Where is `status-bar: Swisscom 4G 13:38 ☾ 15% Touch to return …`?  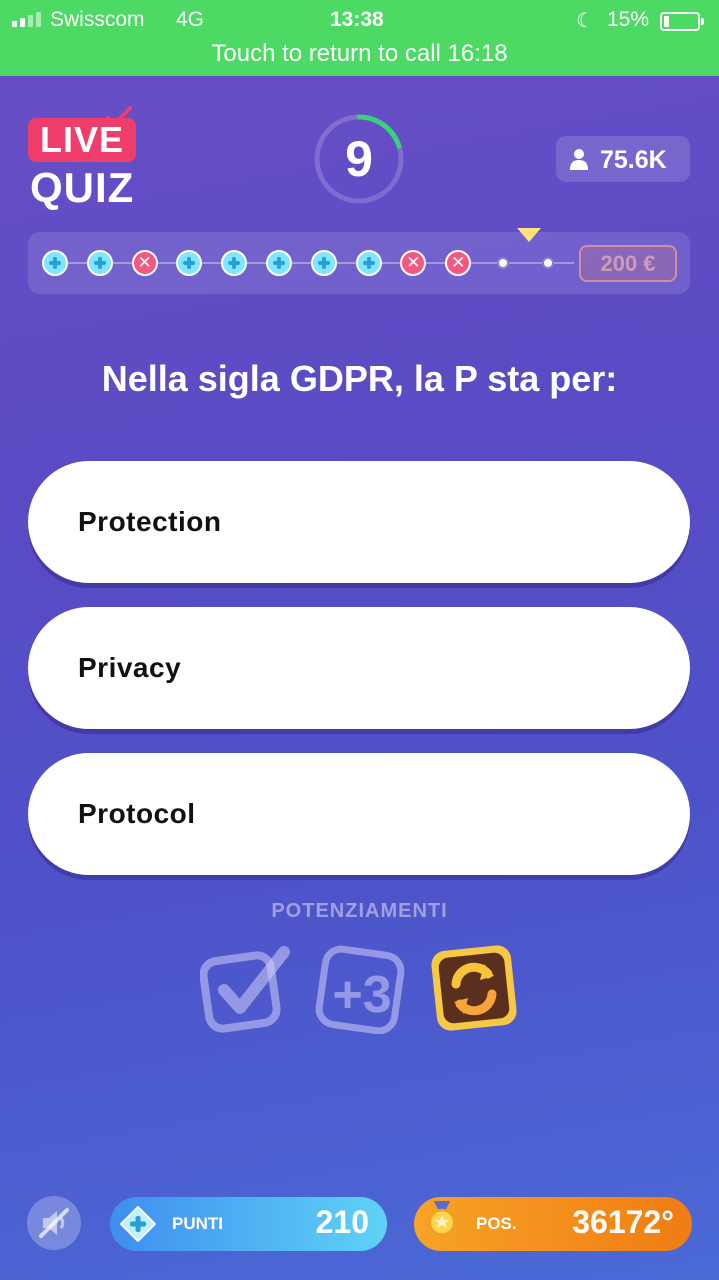 status-bar: Swisscom 4G 13:38 ☾ 15% Touch to return … is located at coordinates (359, 38).